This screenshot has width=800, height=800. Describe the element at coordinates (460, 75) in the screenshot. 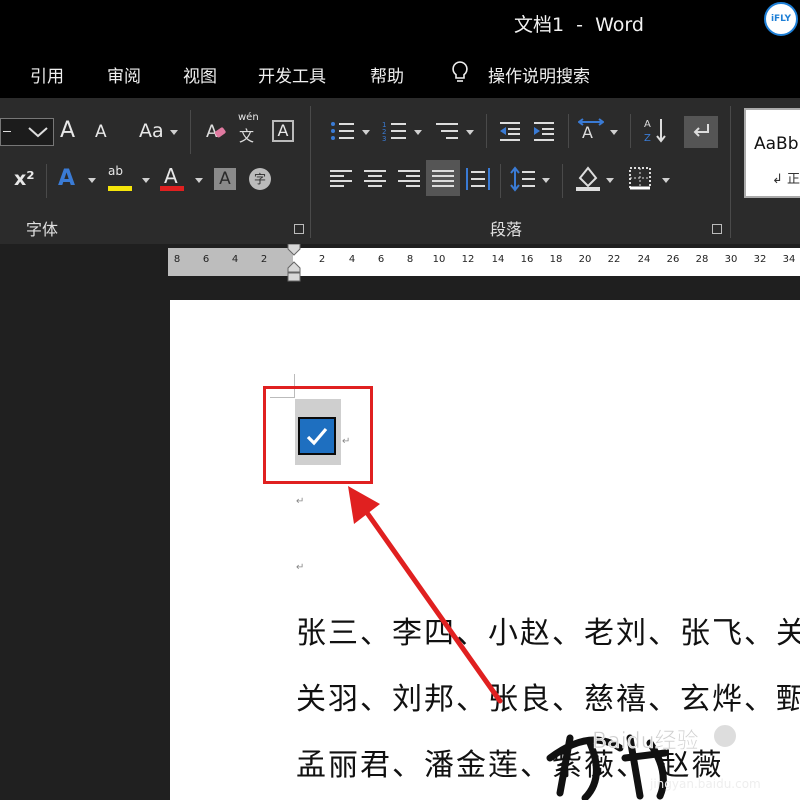

I see `lightbulb-icon` at that location.